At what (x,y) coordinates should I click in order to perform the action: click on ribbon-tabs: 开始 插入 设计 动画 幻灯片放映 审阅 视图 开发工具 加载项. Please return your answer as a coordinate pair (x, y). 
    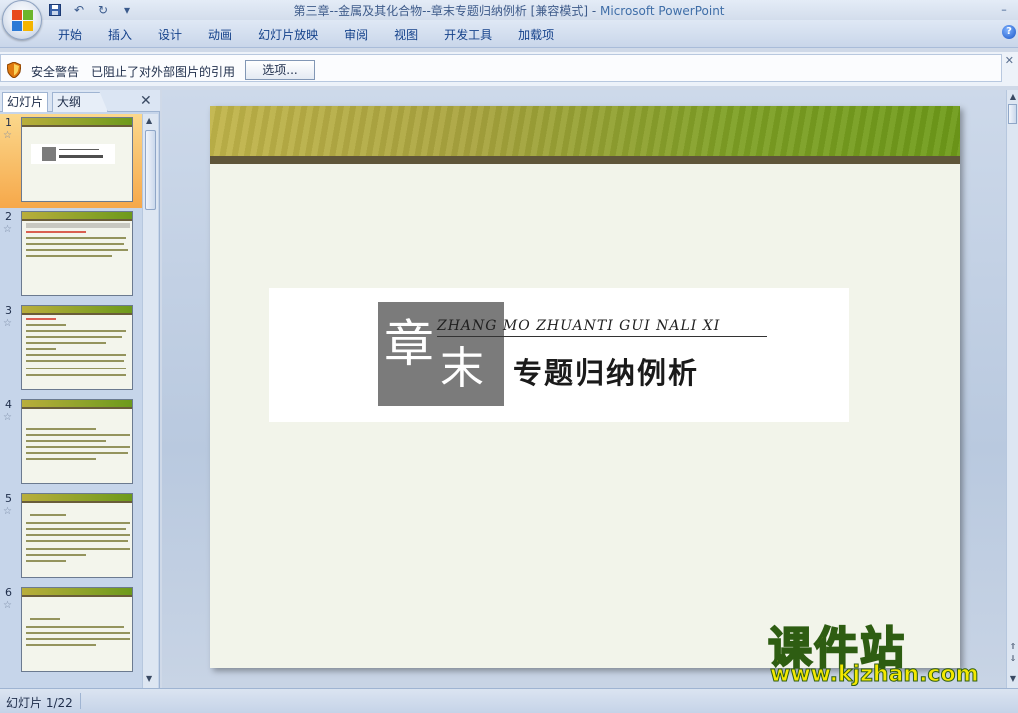
    Looking at the image, I should click on (319, 34).